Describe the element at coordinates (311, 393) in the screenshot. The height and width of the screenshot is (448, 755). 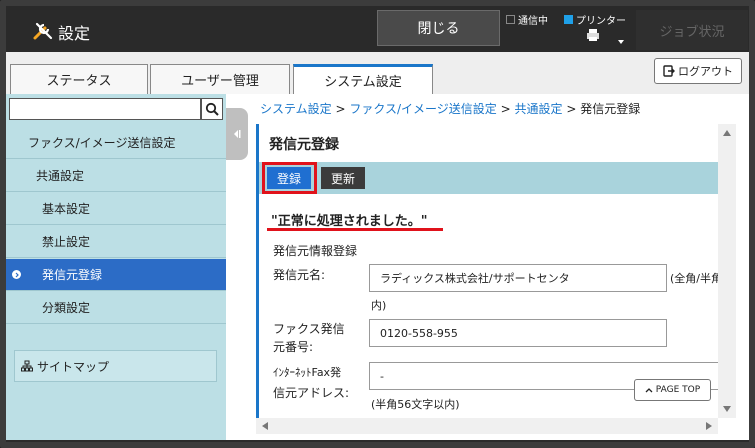
I see `ifax-address-label-2: 信元アドレス:` at that location.